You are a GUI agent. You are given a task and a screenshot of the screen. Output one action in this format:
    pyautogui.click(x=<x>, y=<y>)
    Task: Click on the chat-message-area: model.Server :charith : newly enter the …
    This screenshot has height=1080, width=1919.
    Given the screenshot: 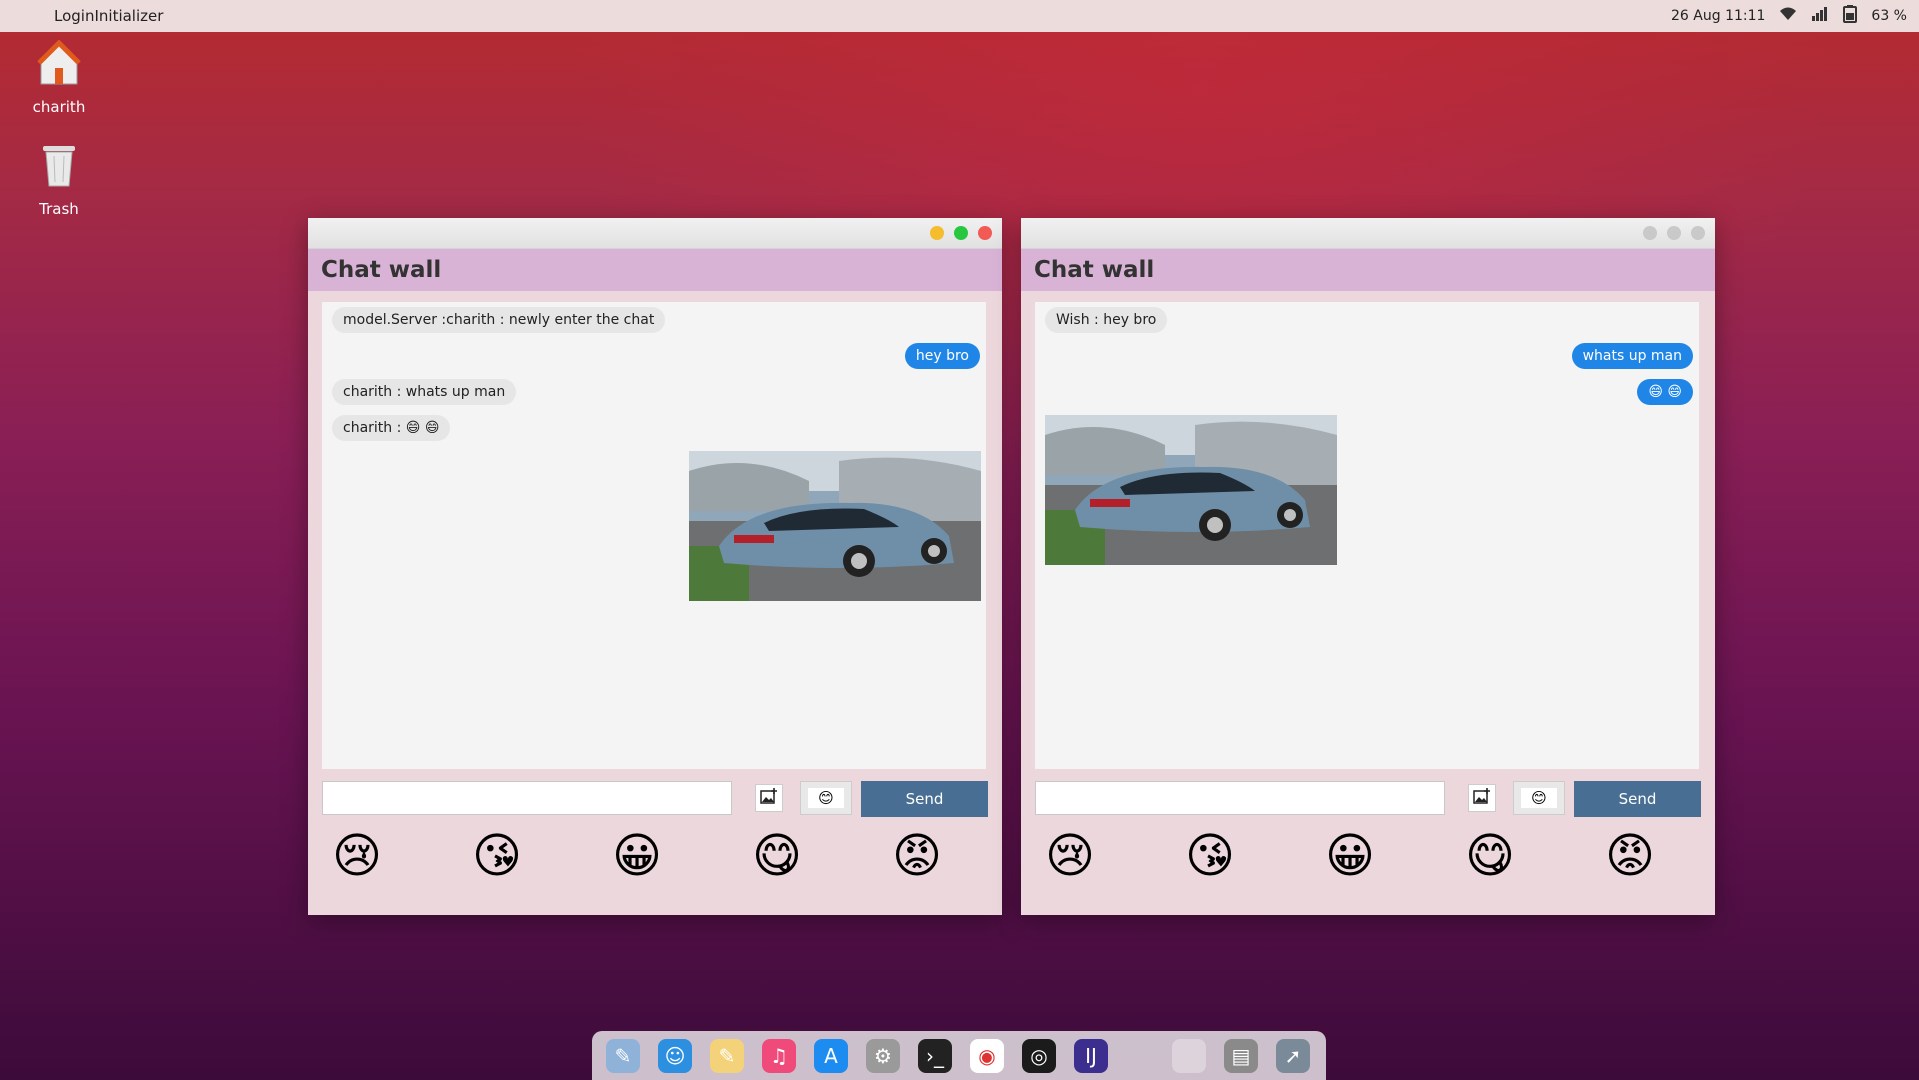 What is the action you would take?
    pyautogui.click(x=654, y=535)
    